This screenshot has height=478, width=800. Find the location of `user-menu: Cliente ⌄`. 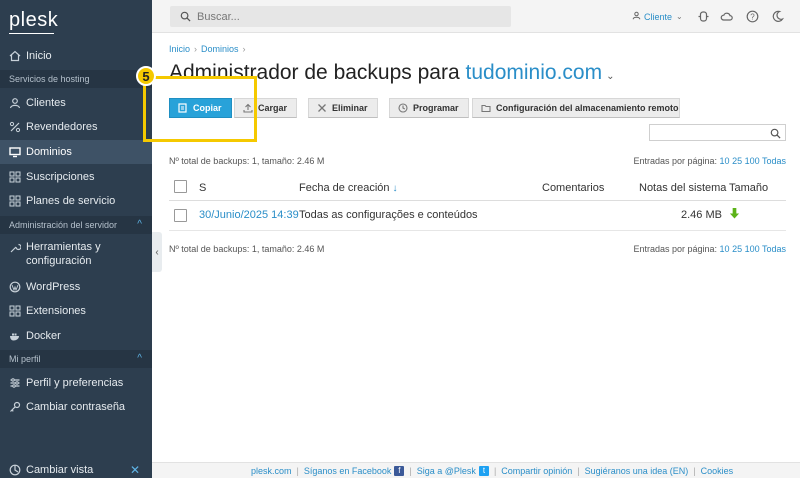

user-menu: Cliente ⌄ is located at coordinates (657, 16).